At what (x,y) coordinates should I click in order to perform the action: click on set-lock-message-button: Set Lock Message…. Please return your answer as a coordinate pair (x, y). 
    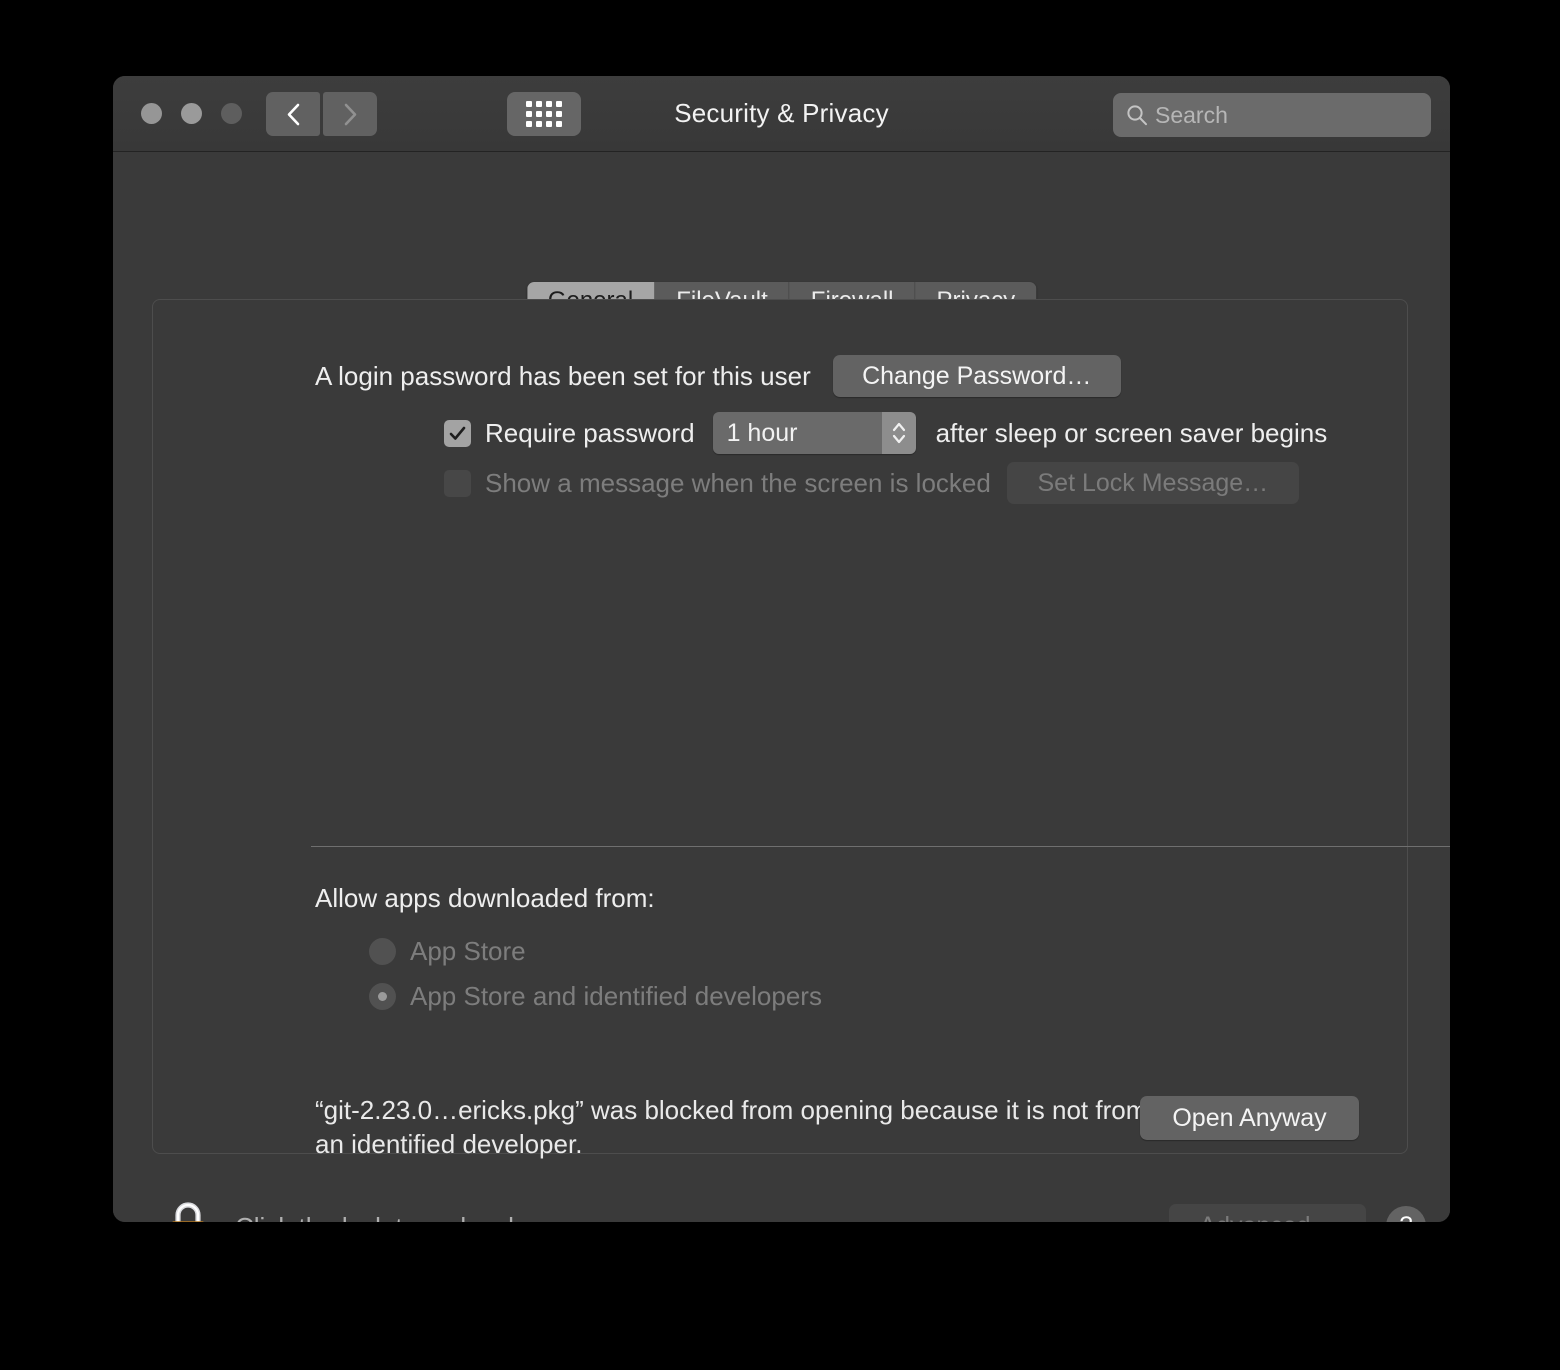
    Looking at the image, I should click on (1152, 483).